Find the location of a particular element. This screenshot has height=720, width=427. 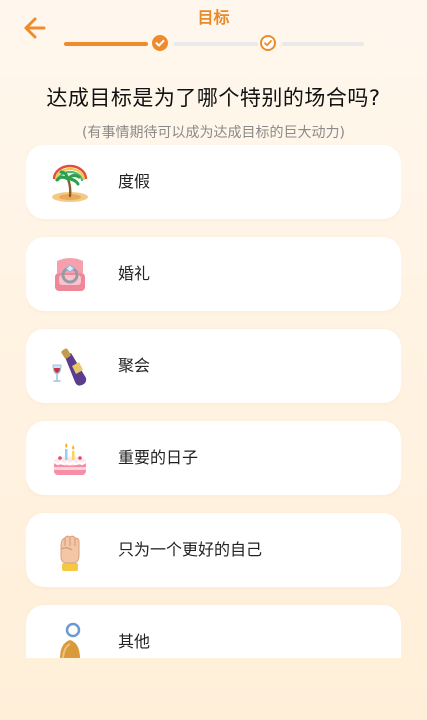

option-other: 其他 is located at coordinates (213, 631).